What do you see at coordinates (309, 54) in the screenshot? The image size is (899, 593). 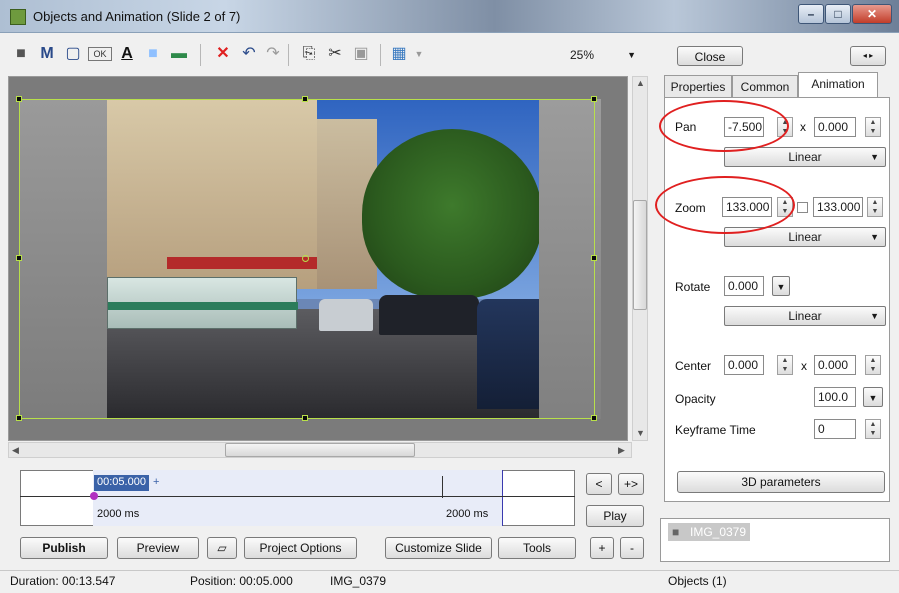 I see `copy-icon: ⎘` at bounding box center [309, 54].